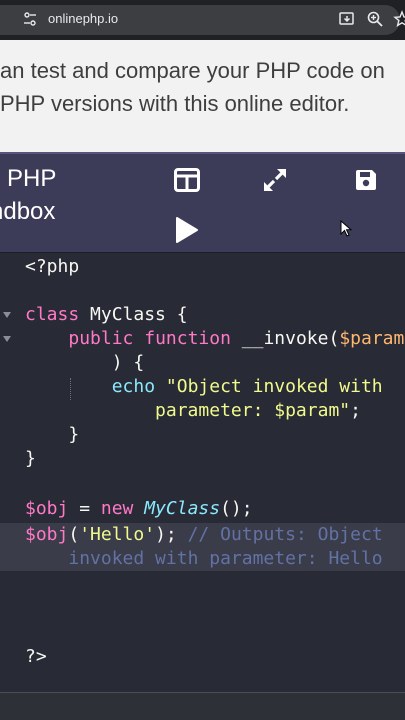 The height and width of the screenshot is (720, 405). Describe the element at coordinates (47, 508) in the screenshot. I see `obj-variable: $obj` at that location.